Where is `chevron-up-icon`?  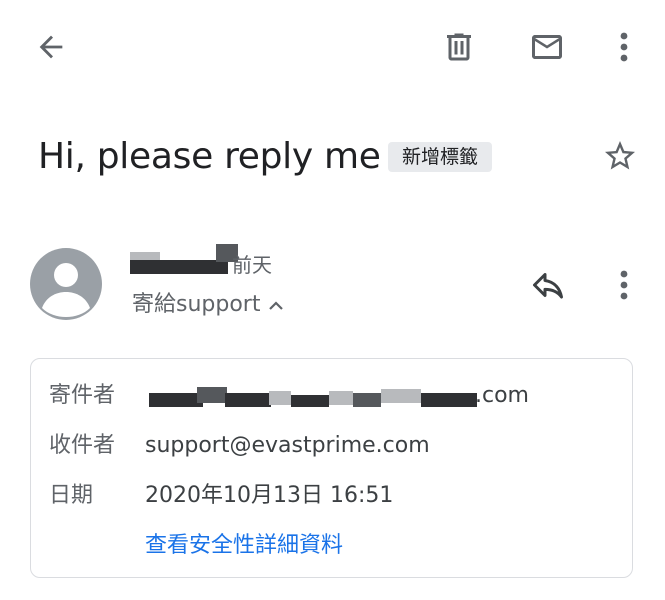 chevron-up-icon is located at coordinates (276, 305).